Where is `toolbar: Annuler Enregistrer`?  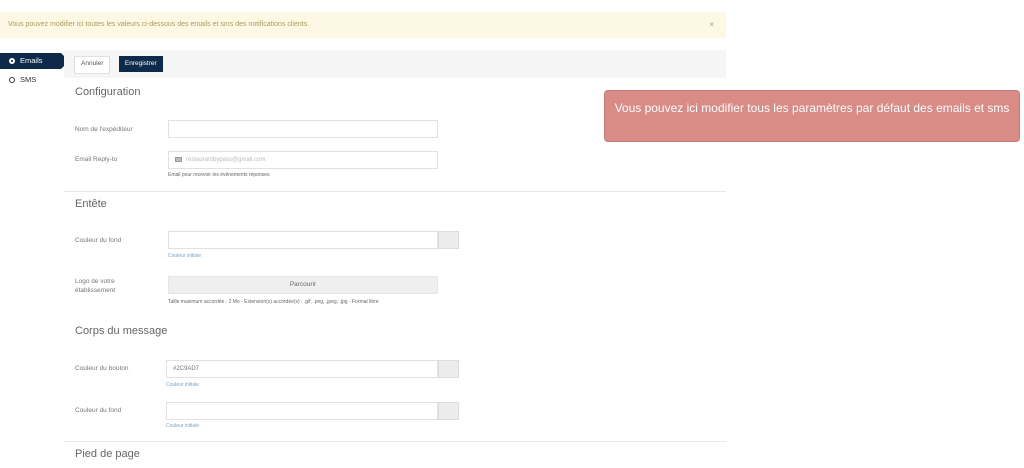 toolbar: Annuler Enregistrer is located at coordinates (120, 65).